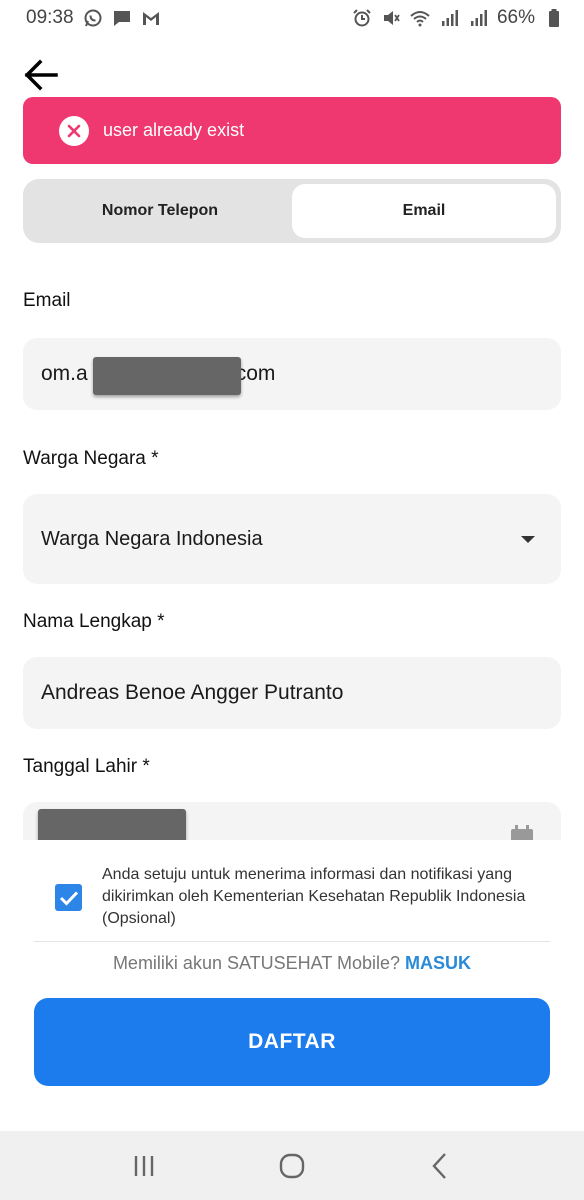 This screenshot has height=1200, width=584. What do you see at coordinates (64, 373) in the screenshot?
I see `email-value-start: om.a` at bounding box center [64, 373].